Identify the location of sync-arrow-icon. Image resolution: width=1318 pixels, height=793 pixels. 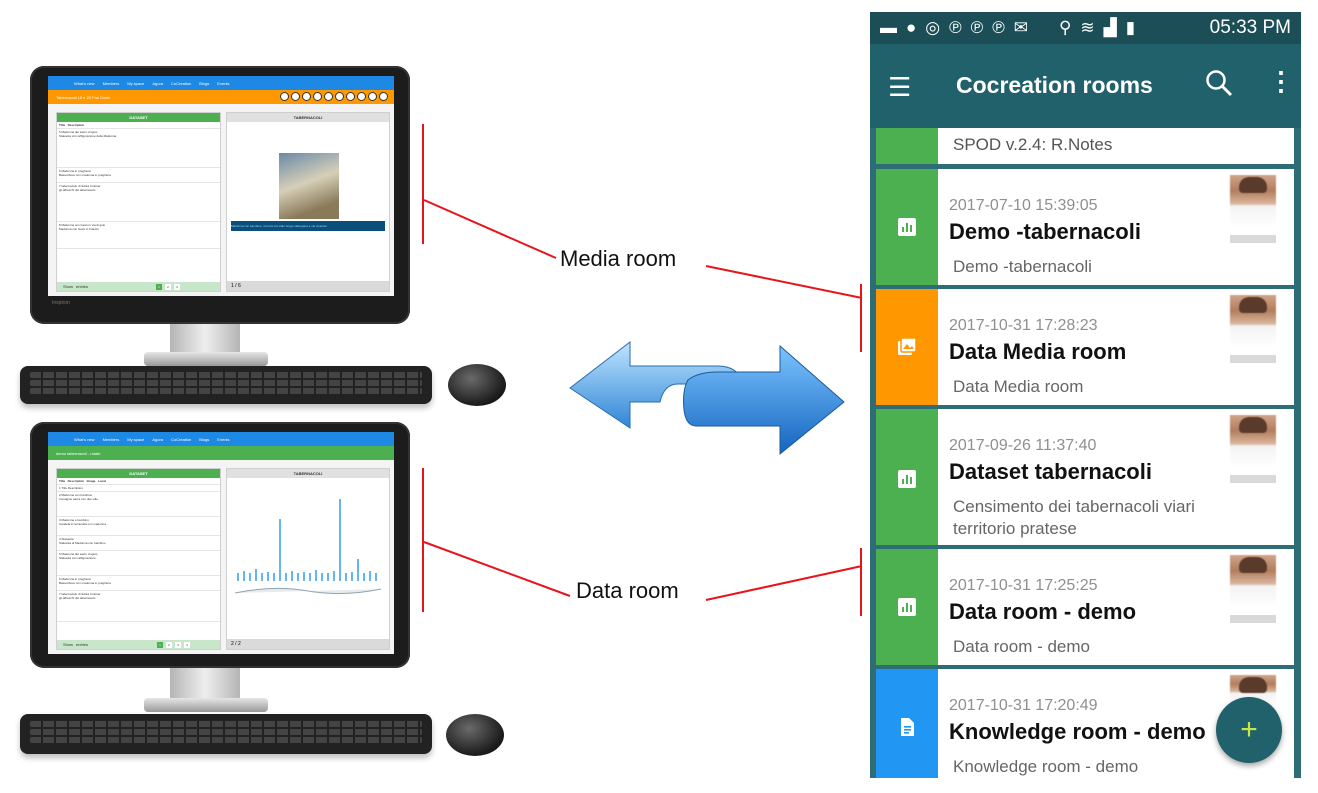
(707, 398).